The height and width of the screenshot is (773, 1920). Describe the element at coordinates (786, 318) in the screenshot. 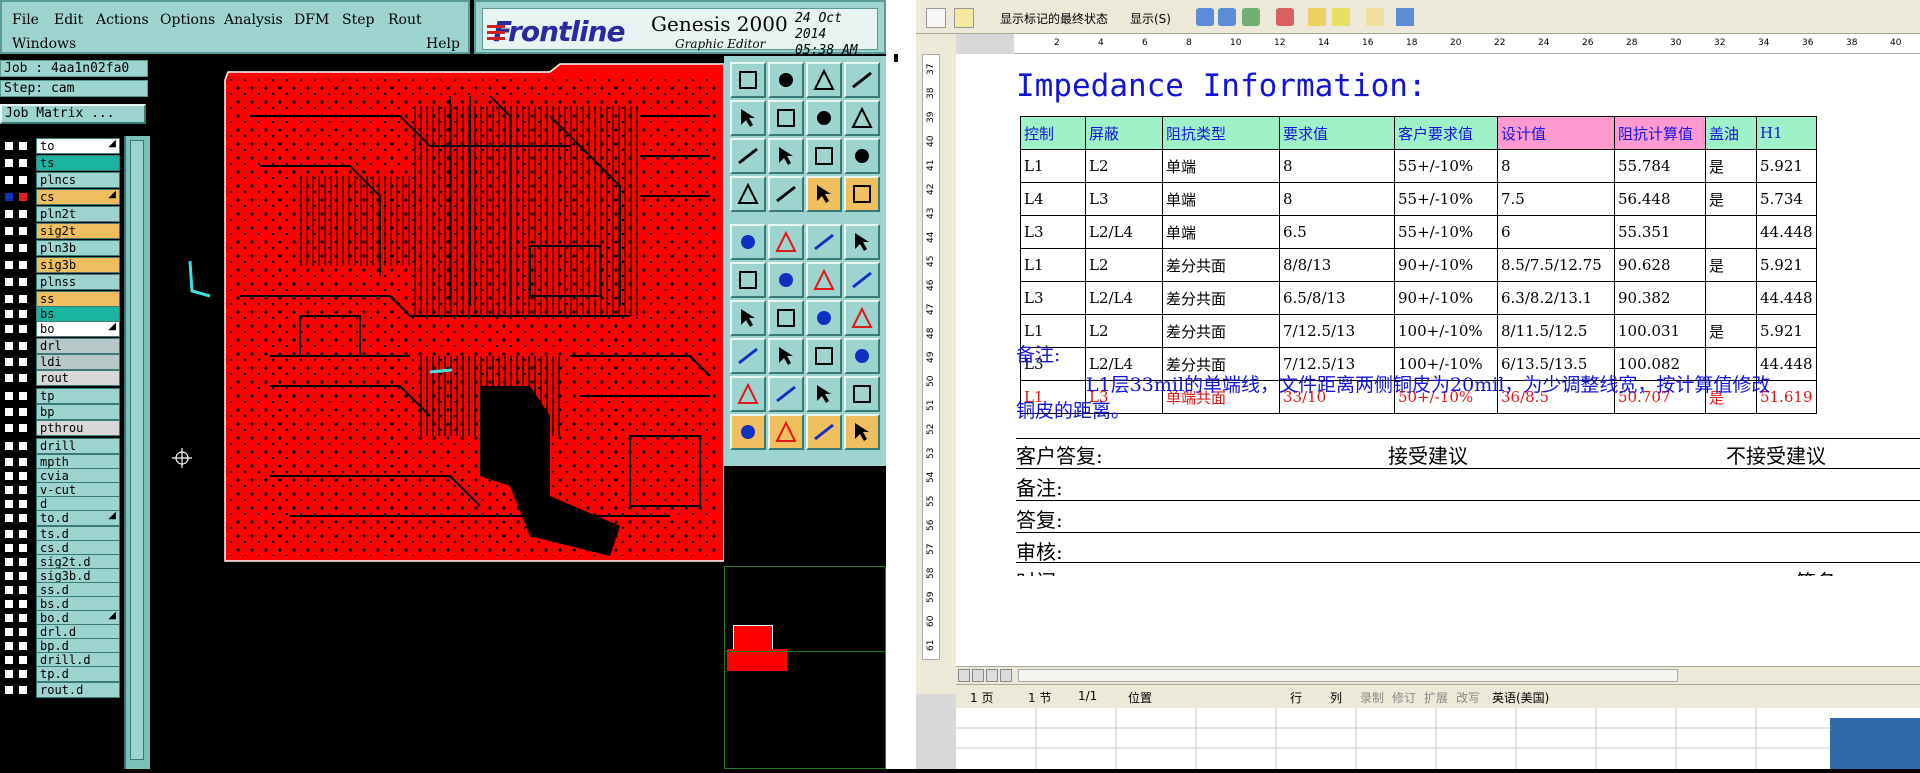

I see `slash-icon` at that location.